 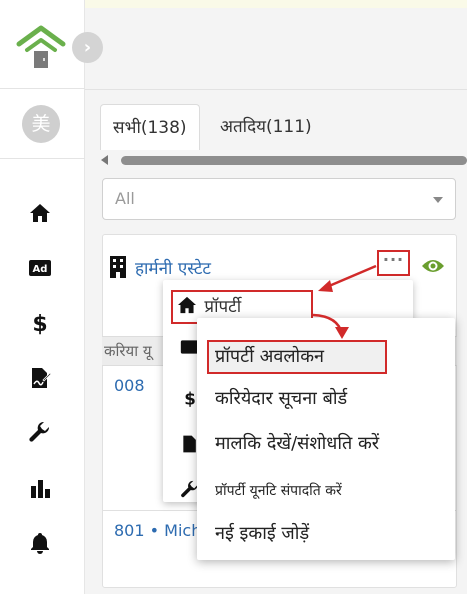 I want to click on building-icon, so click(x=118, y=267).